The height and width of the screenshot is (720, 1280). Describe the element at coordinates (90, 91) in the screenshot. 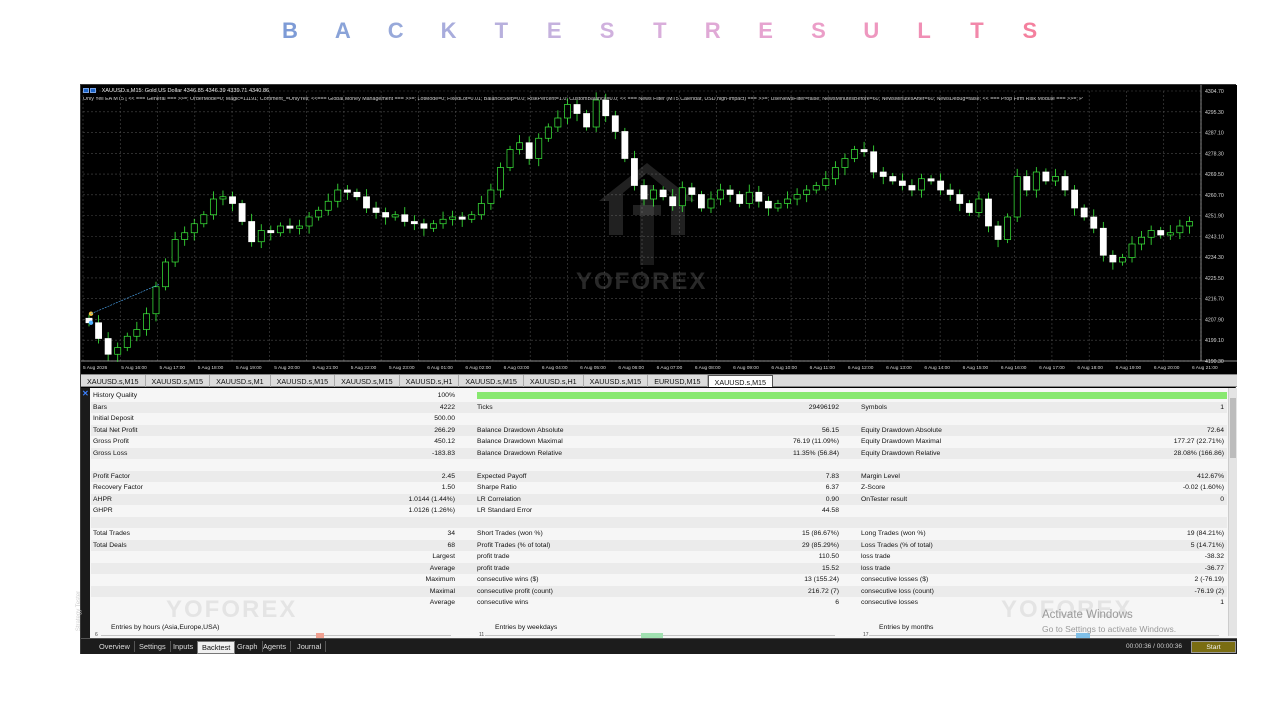

I see `chart-window-icons` at that location.